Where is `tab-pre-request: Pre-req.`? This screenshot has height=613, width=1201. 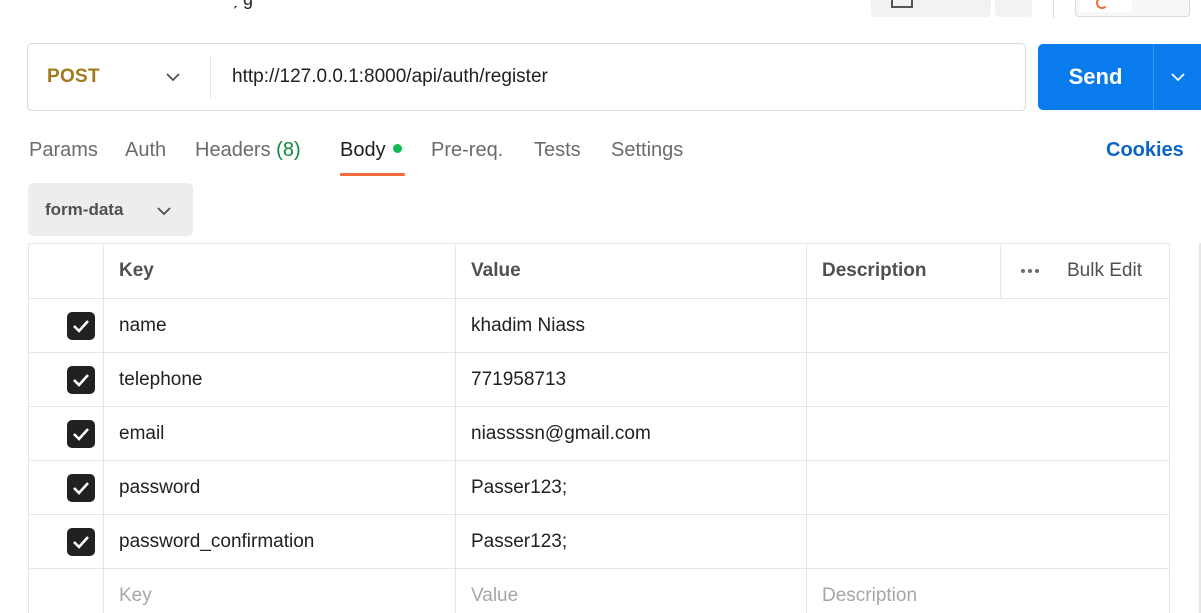 tab-pre-request: Pre-req. is located at coordinates (467, 150).